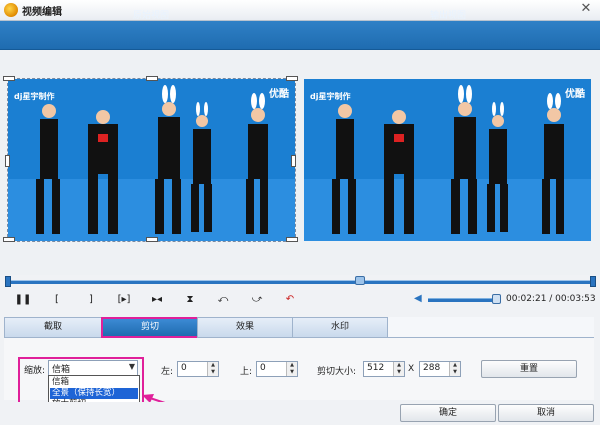  Describe the element at coordinates (300, 35) in the screenshot. I see `view-headers` at that location.